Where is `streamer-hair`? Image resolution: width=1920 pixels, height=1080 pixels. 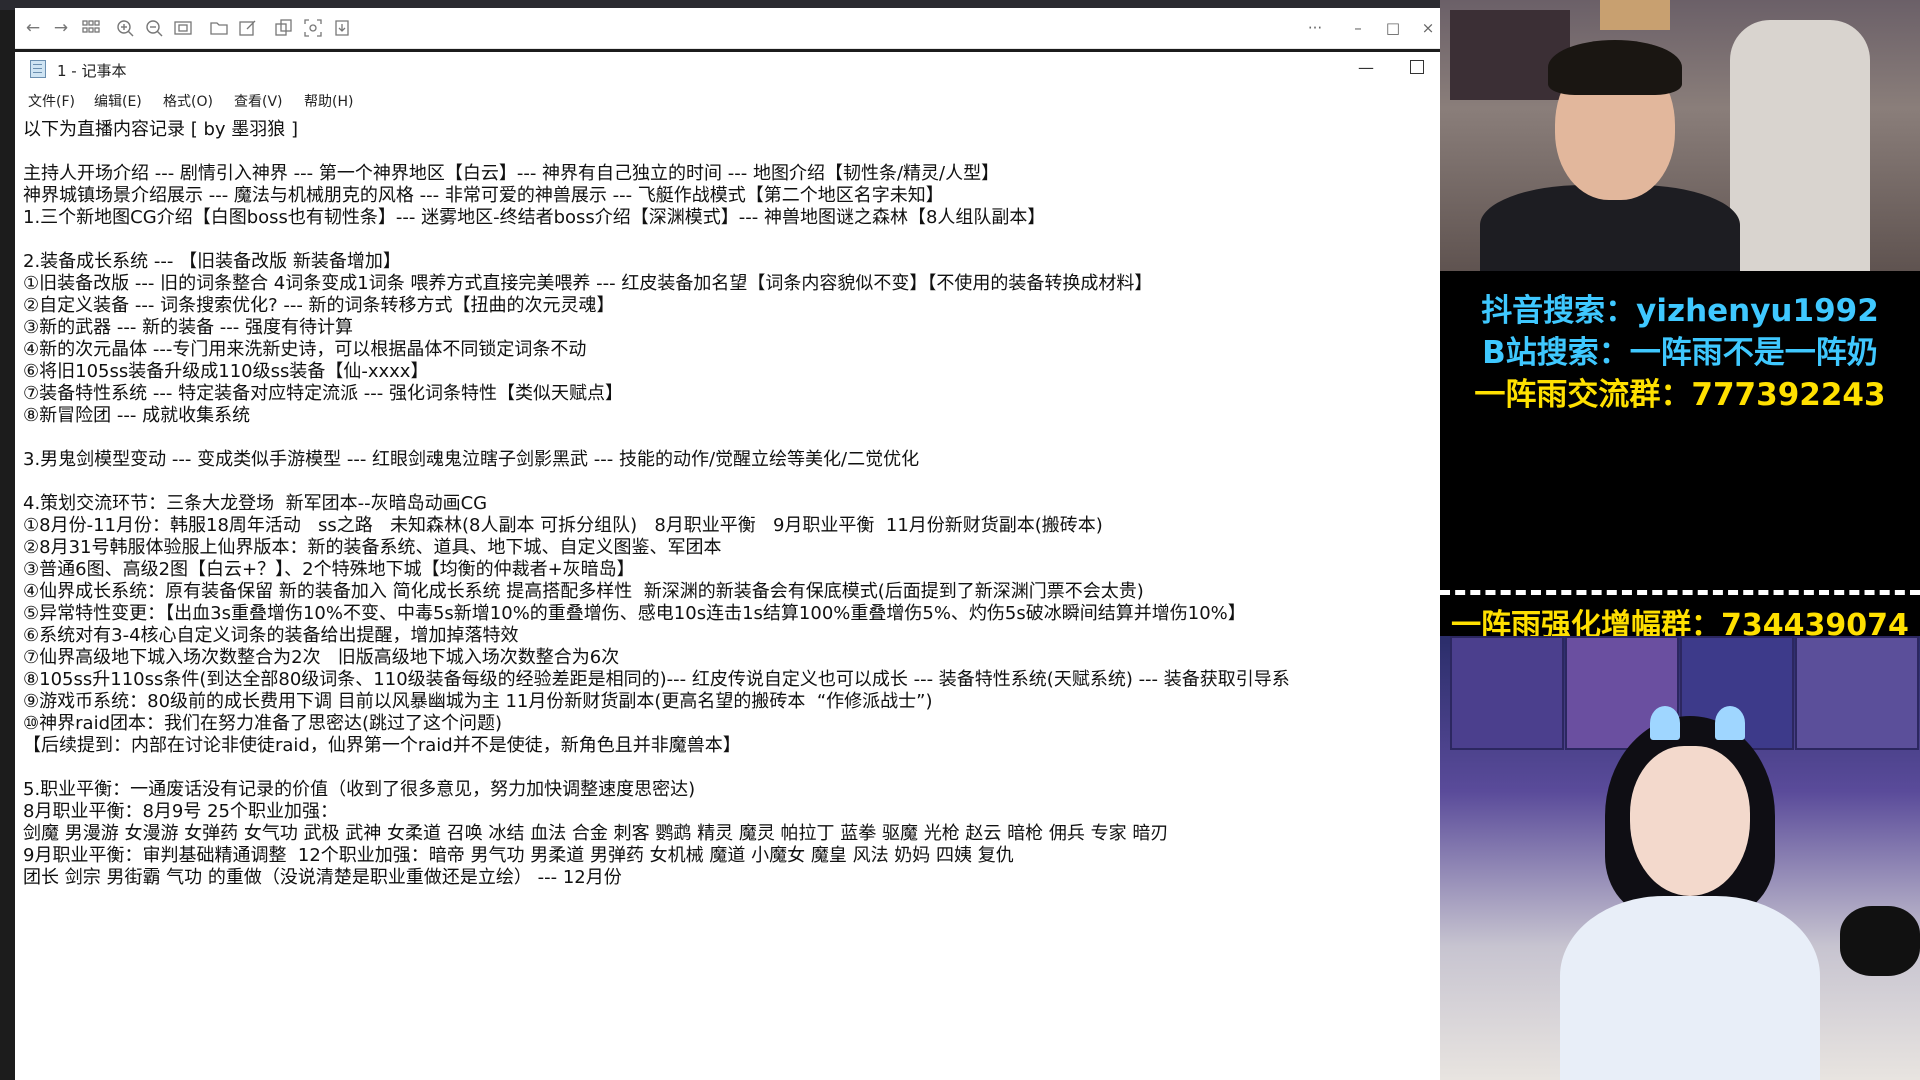
streamer-hair is located at coordinates (1615, 67).